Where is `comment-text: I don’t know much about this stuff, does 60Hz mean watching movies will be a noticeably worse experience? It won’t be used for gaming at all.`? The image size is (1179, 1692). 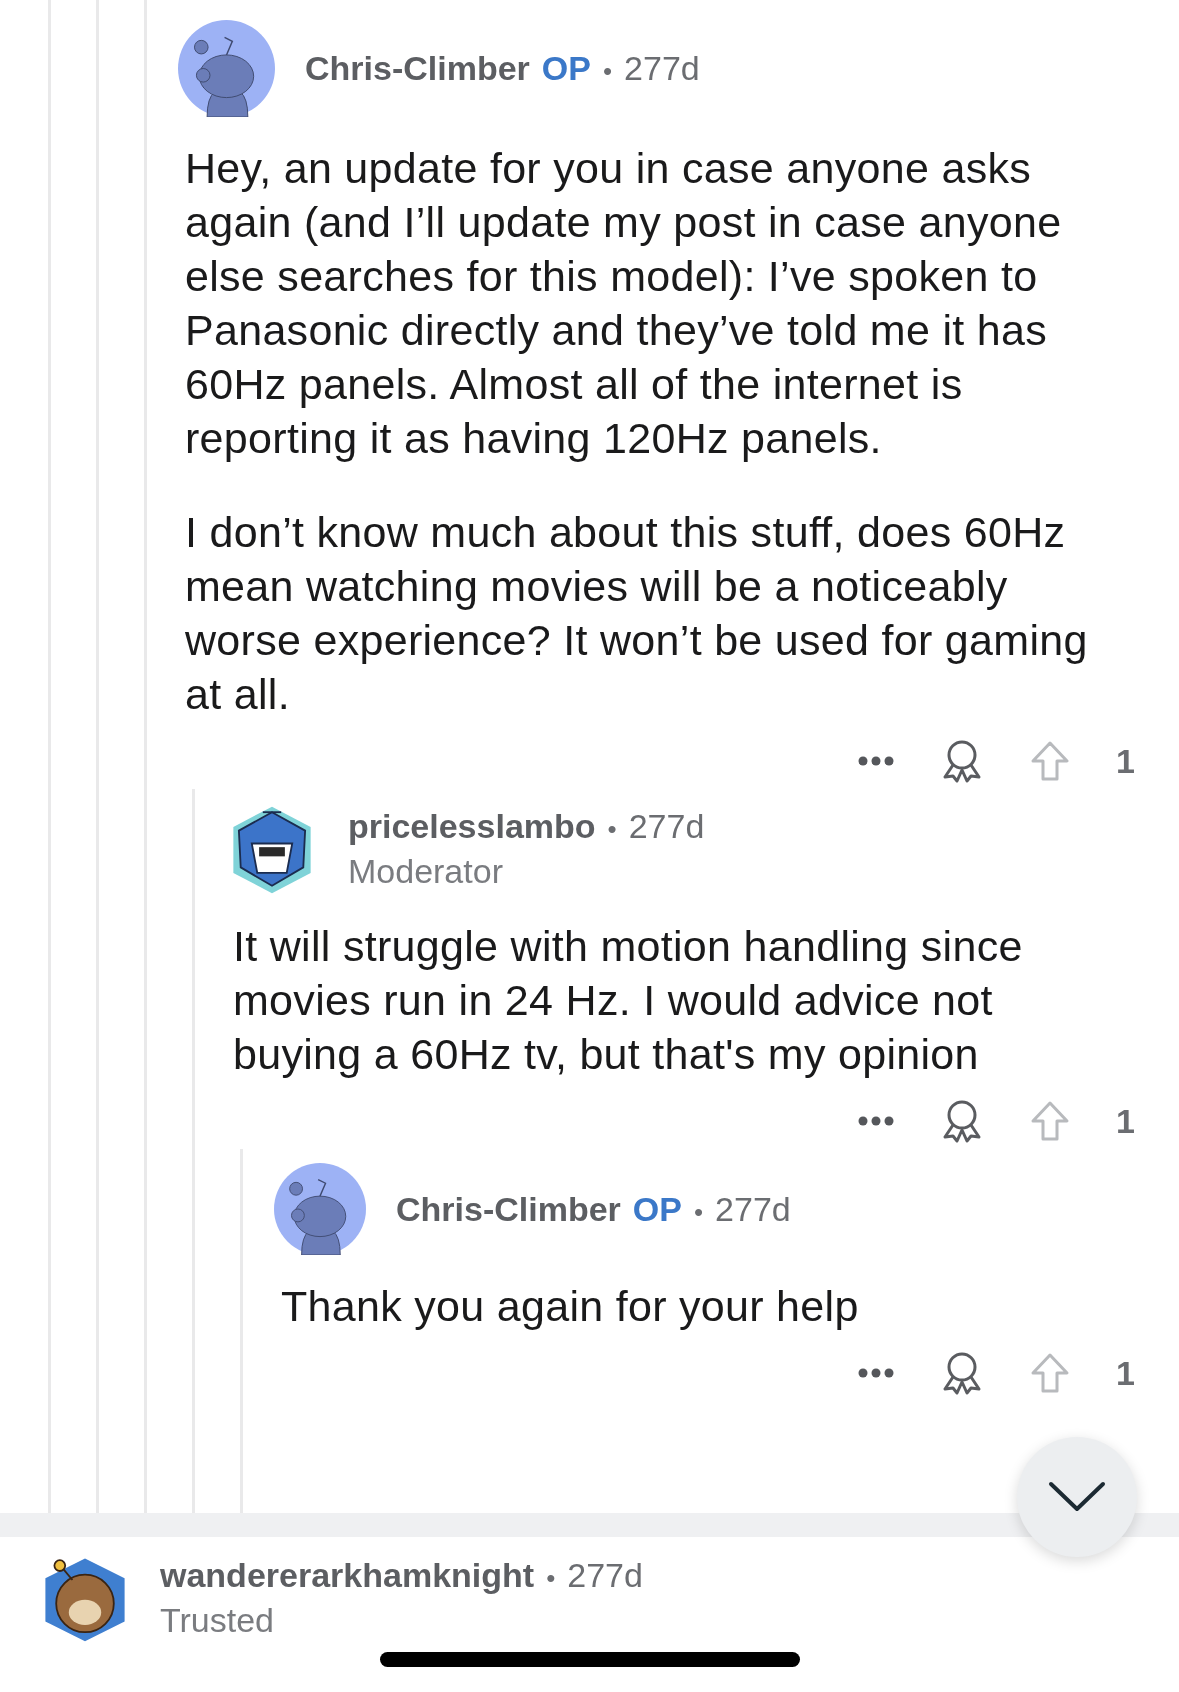
comment-text: I don’t know much about this stuff, does 60Hz mean watching movies will be a noticeably worse experience? It won’t be used for gaming at all. is located at coordinates (637, 613).